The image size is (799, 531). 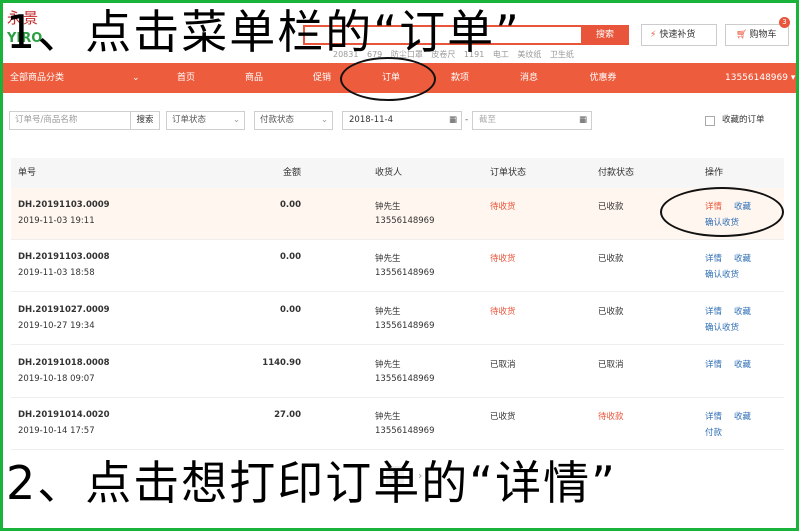 I want to click on order-no: DH.20191018.0008, so click(x=64, y=363).